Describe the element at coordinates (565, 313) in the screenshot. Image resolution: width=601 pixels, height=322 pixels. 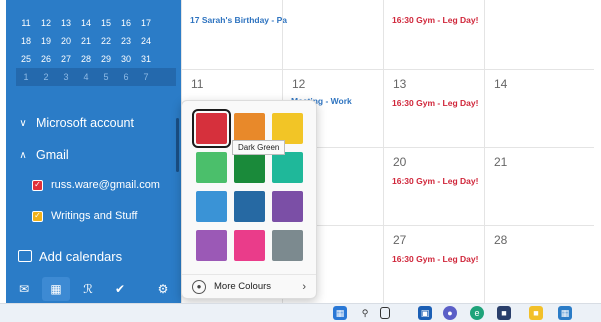
I see `calendar-app-icon: ▦` at that location.